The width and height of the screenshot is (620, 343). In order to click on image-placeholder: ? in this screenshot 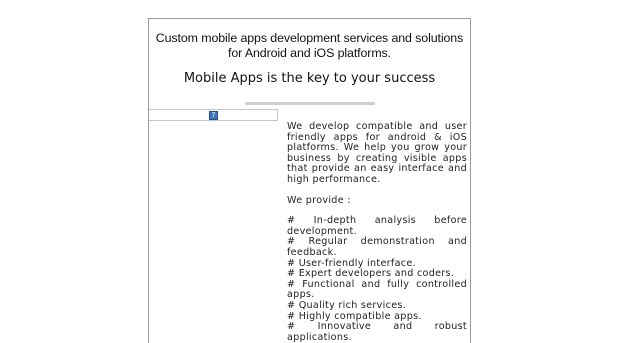, I will do `click(213, 115)`.